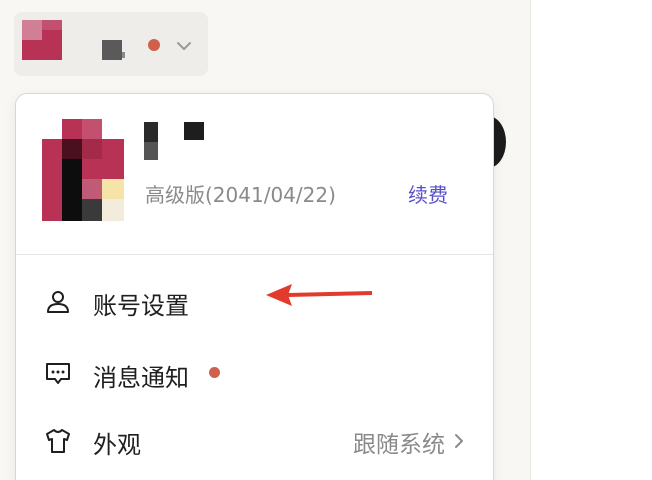 This screenshot has width=652, height=480. I want to click on message-icon, so click(58, 373).